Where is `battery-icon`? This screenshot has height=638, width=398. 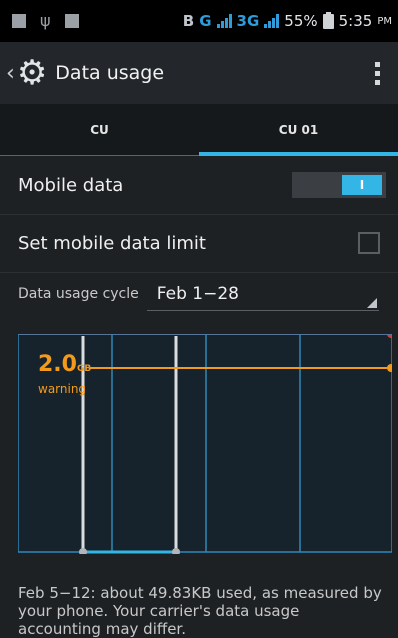
battery-icon is located at coordinates (328, 20).